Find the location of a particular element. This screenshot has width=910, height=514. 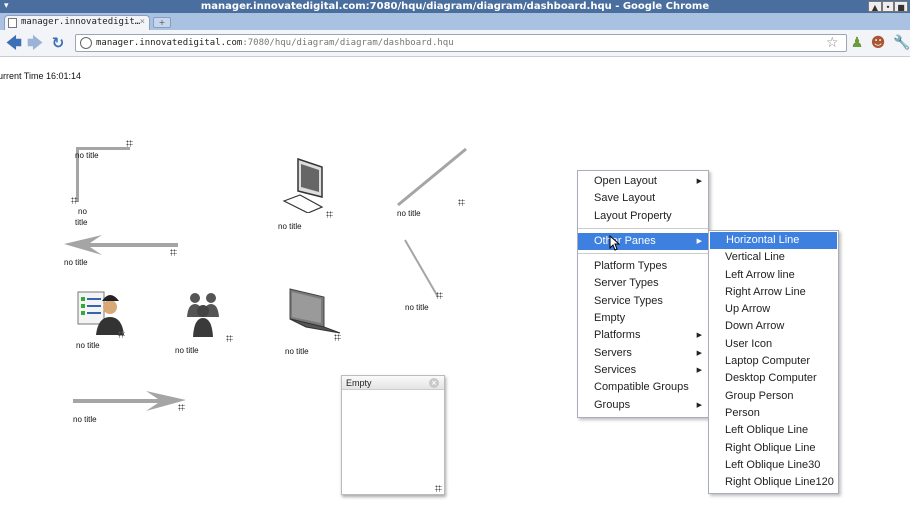

submenu-item-down-arrow: Down Arrow is located at coordinates (773, 326).